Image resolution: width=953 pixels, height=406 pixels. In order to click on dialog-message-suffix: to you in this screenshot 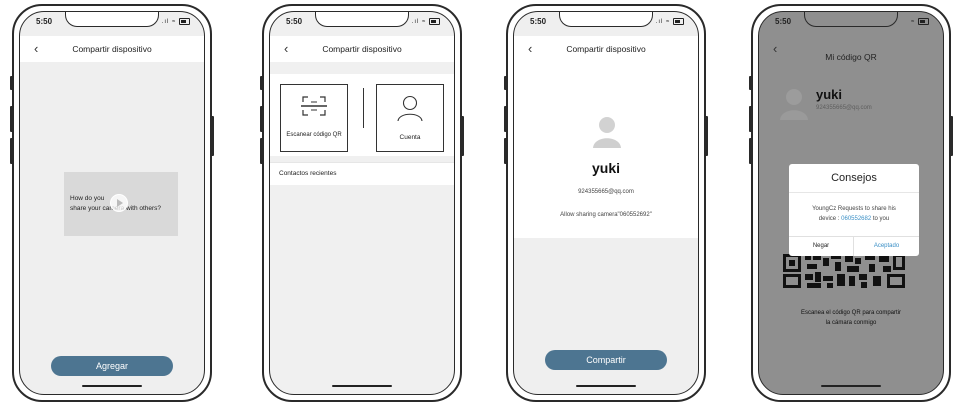, I will do `click(881, 219)`.